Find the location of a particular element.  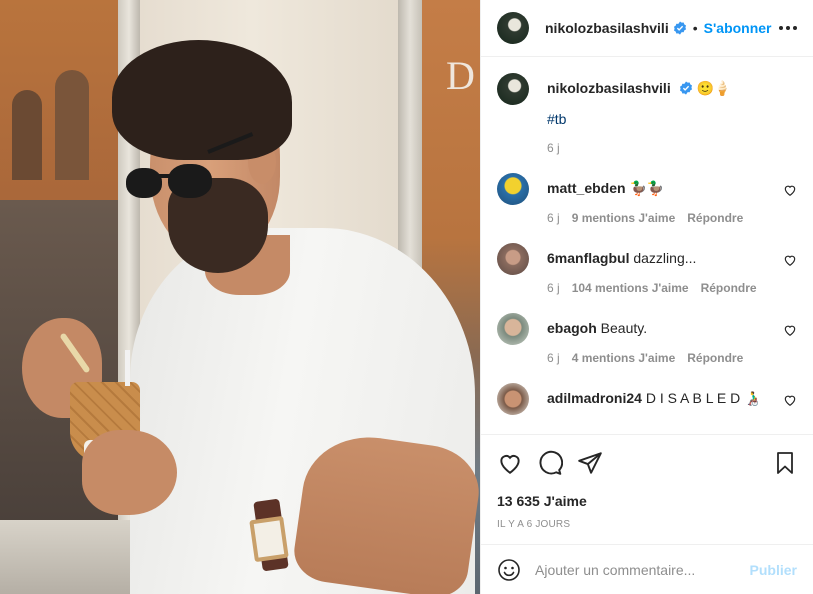

photo-shop-sign-letter: D is located at coordinates (460, 75).